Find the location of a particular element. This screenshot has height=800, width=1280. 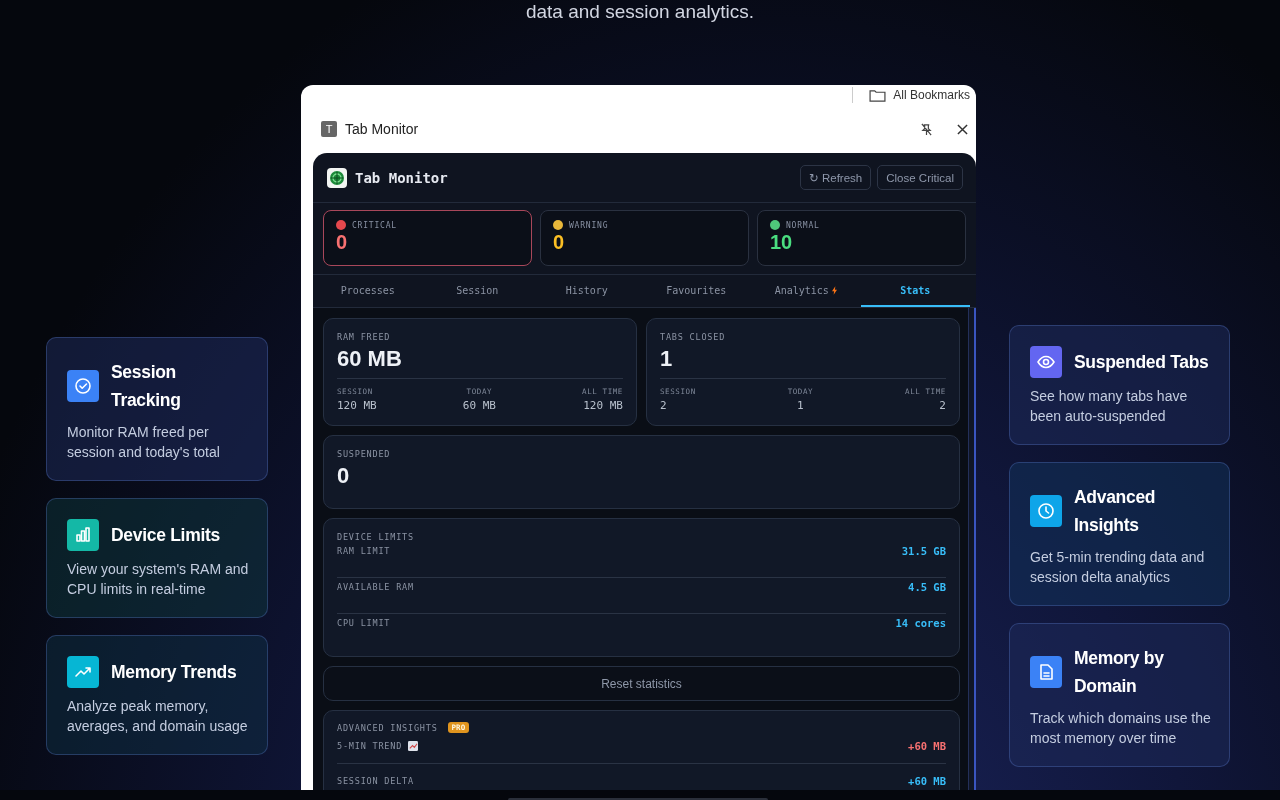

status-count: 10 is located at coordinates (782, 242).